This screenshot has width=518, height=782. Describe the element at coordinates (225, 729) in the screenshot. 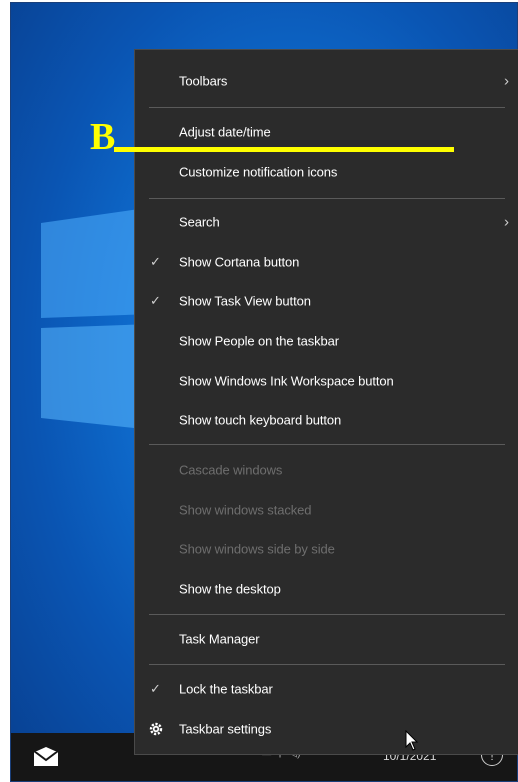

I see `menu-item-label: Taskbar settings` at that location.